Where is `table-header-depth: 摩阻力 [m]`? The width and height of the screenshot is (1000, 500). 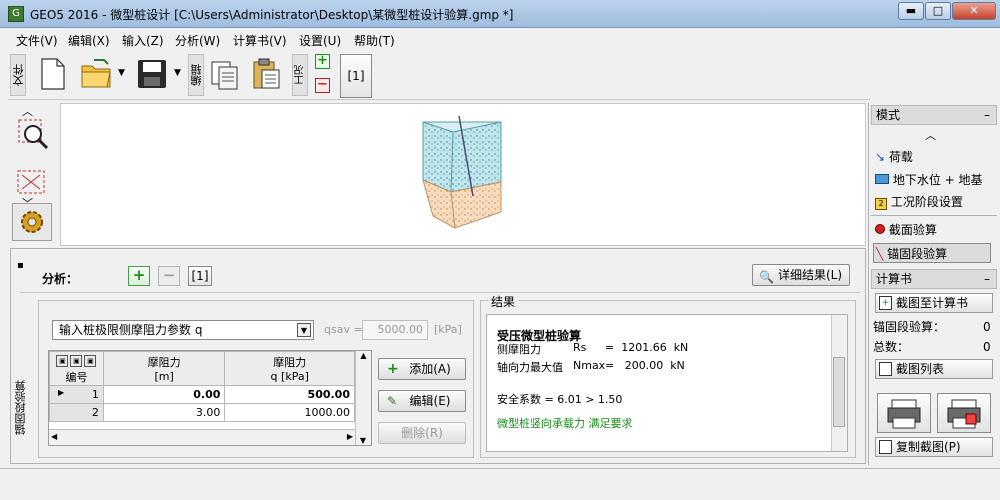 table-header-depth: 摩阻力 [m] is located at coordinates (164, 368).